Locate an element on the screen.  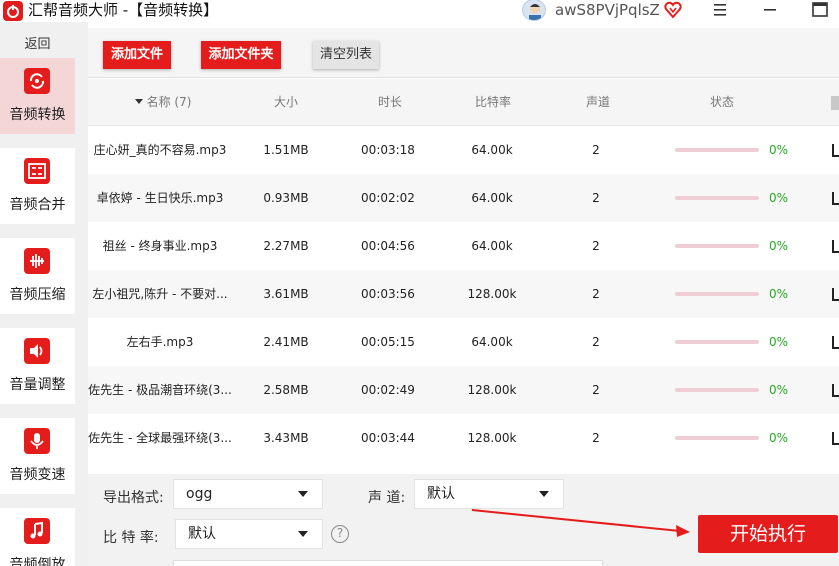
start-button: 开始执行 is located at coordinates (768, 534).